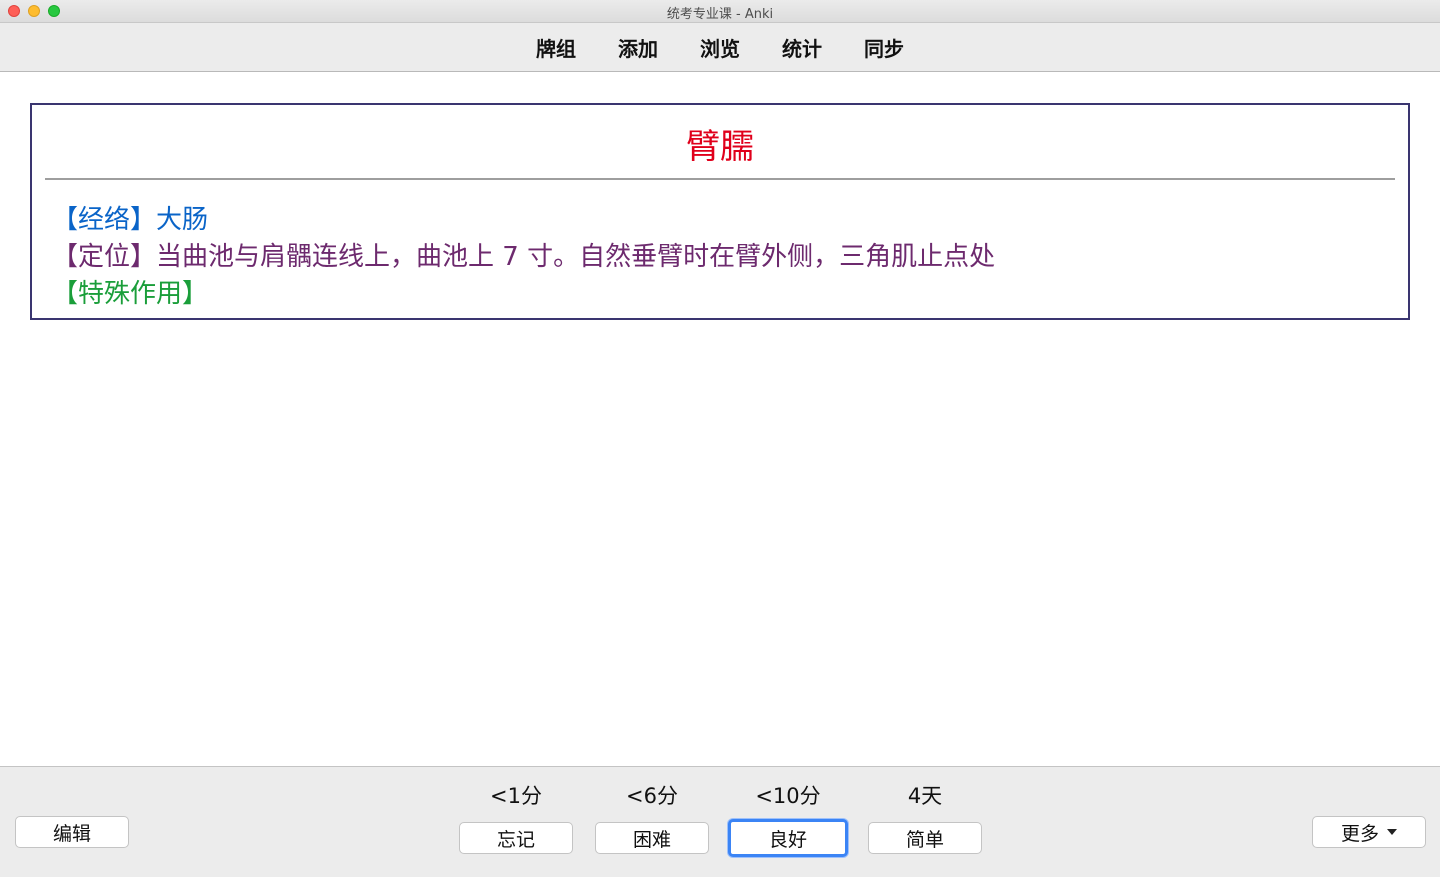 The width and height of the screenshot is (1440, 877). I want to click on window-title: 统考专业课 - Anki, so click(720, 14).